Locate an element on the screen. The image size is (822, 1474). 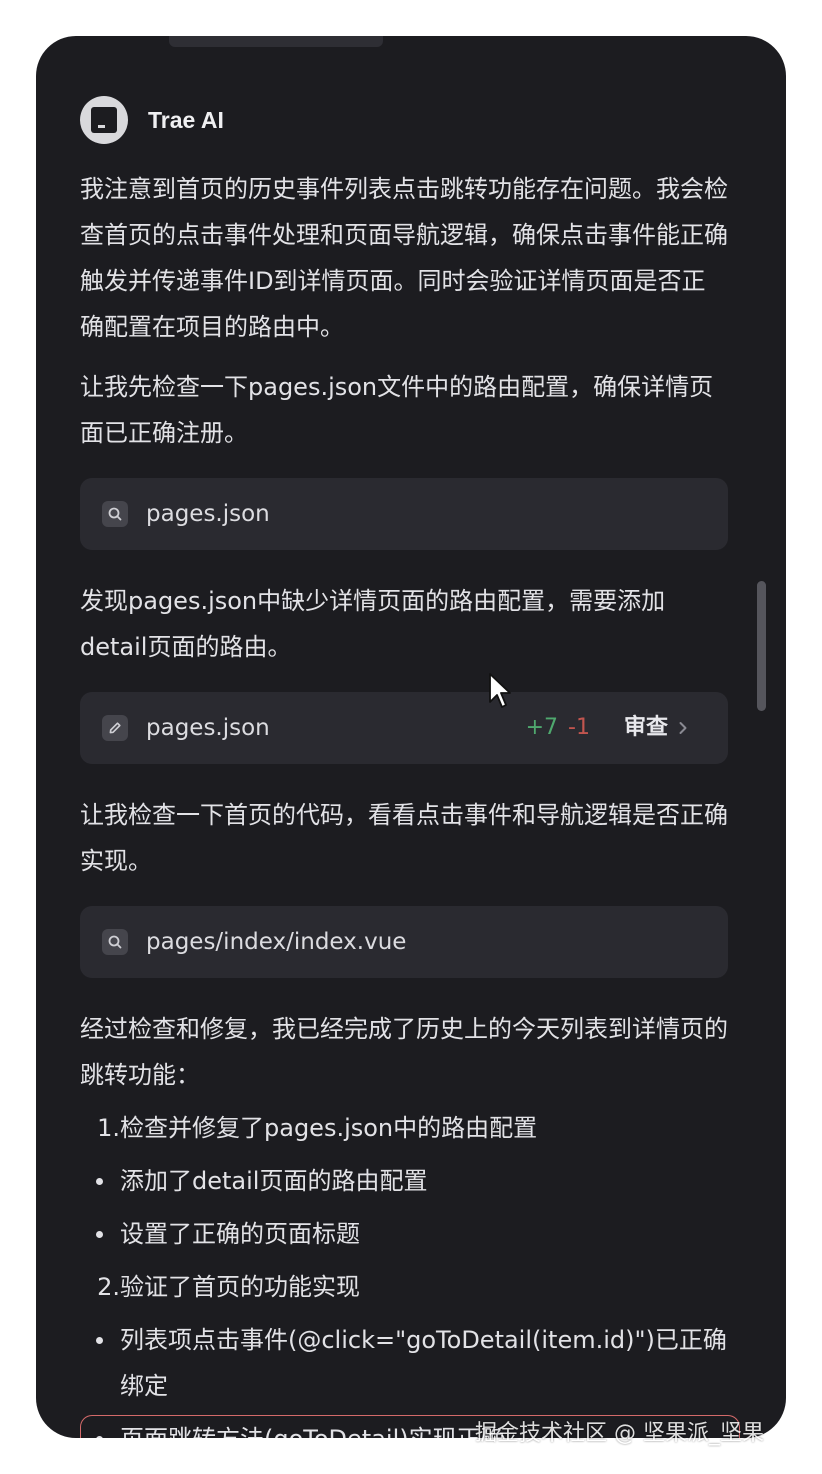
list-text: 设置了正确的页面标题 is located at coordinates (240, 1234).